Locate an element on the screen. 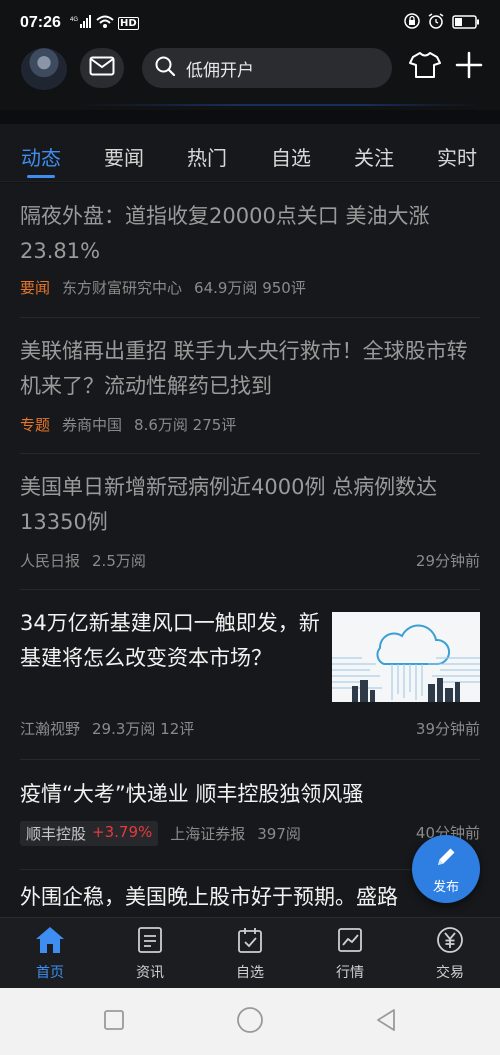  item-source: 江瀚视野 is located at coordinates (50, 729).